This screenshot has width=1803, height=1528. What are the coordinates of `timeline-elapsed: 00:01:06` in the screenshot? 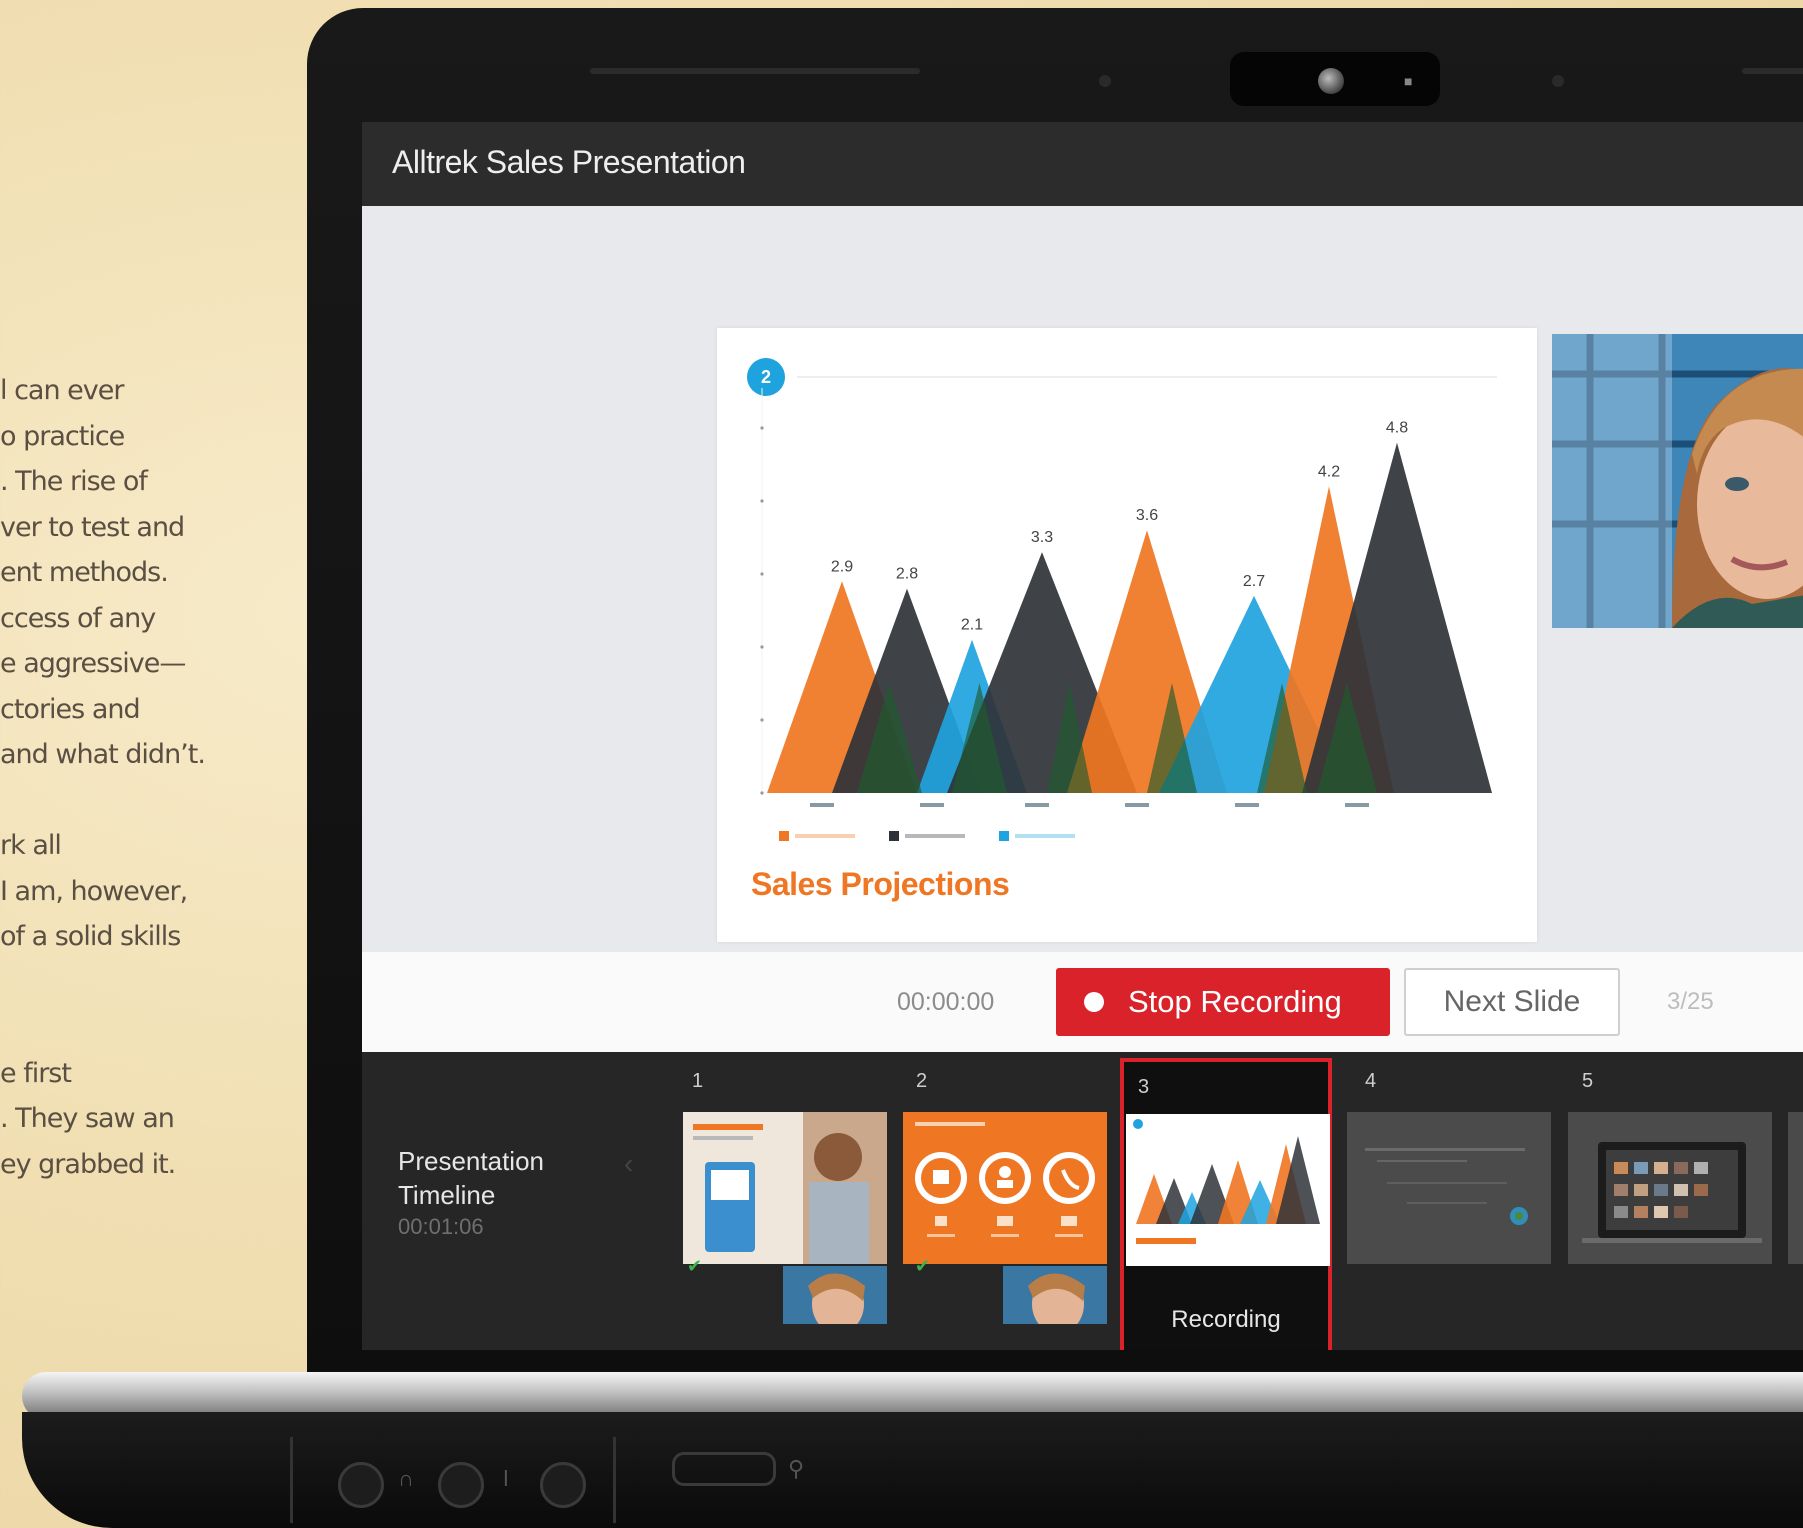 It's located at (441, 1226).